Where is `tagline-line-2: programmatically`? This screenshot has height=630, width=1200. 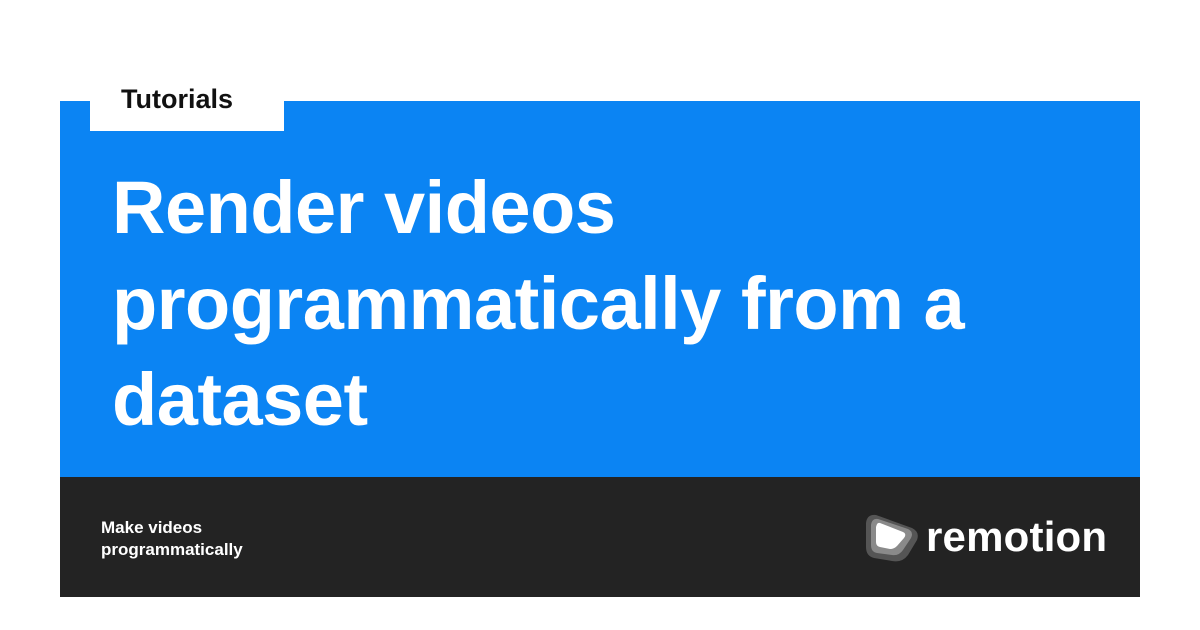 tagline-line-2: programmatically is located at coordinates (172, 549).